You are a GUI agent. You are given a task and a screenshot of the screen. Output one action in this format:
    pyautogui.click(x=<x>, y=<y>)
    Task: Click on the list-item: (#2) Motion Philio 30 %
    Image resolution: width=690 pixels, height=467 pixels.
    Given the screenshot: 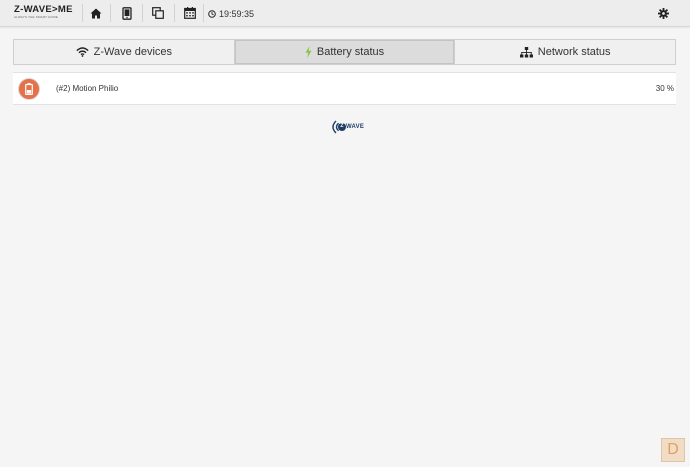 What is the action you would take?
    pyautogui.click(x=344, y=88)
    